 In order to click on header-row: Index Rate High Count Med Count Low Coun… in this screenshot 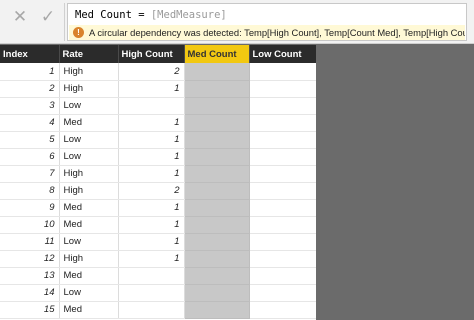, I will do `click(158, 54)`.